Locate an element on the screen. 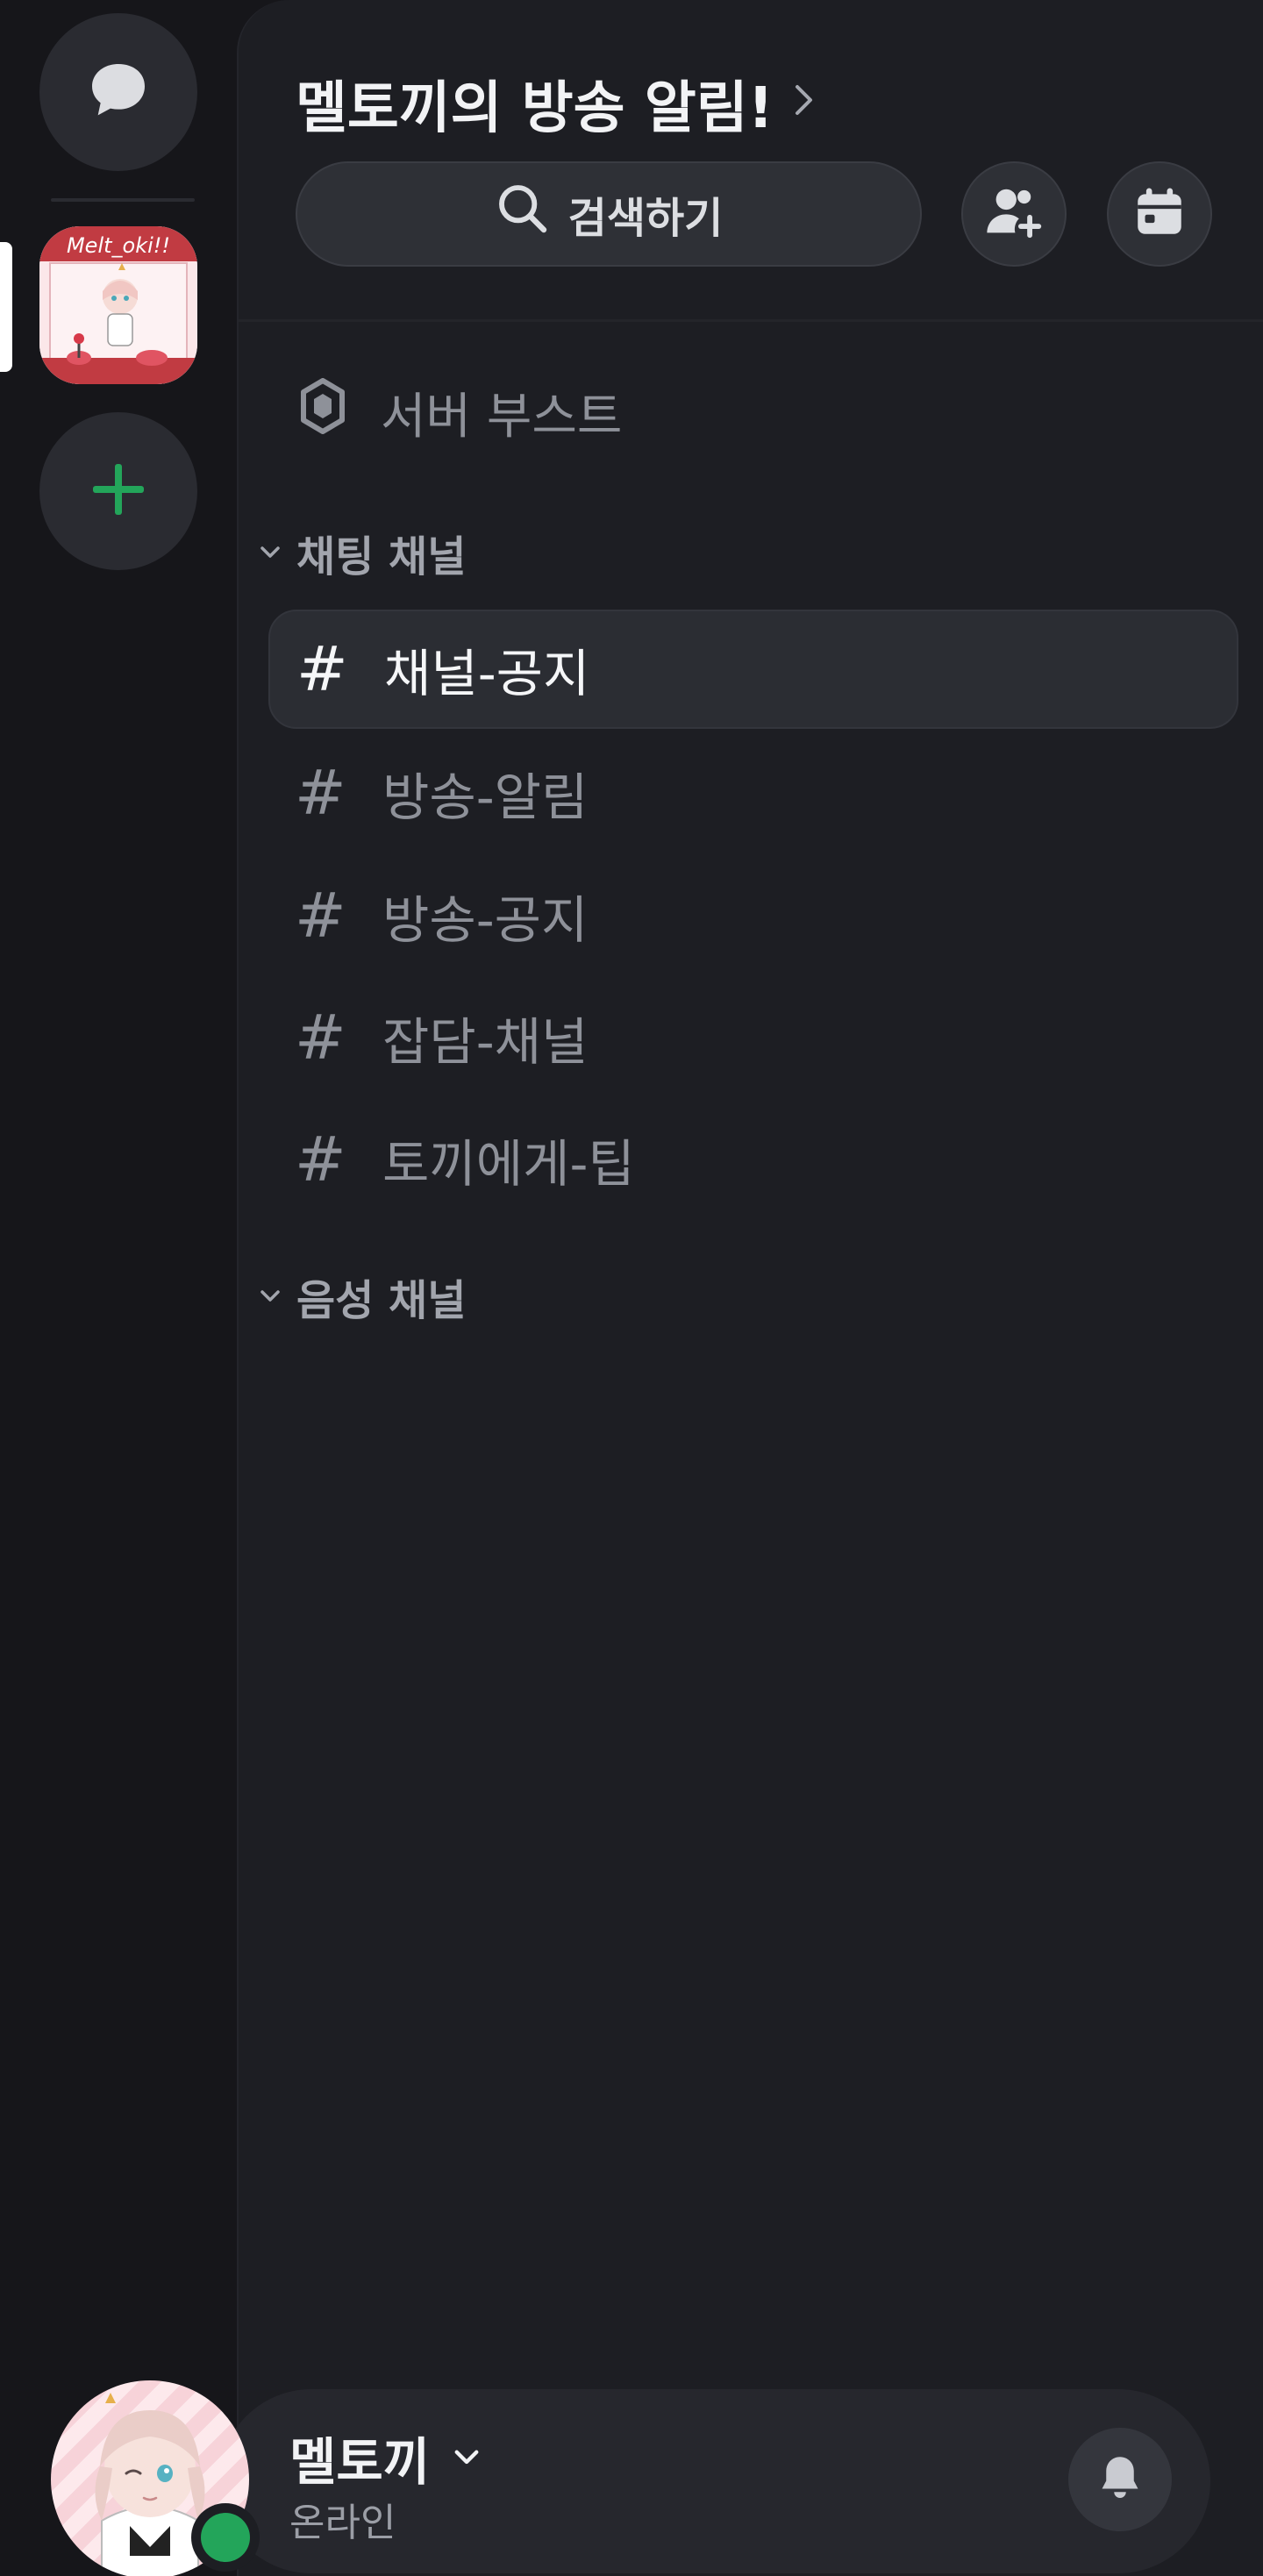 This screenshot has height=2576, width=1263. search-icon is located at coordinates (523, 214).